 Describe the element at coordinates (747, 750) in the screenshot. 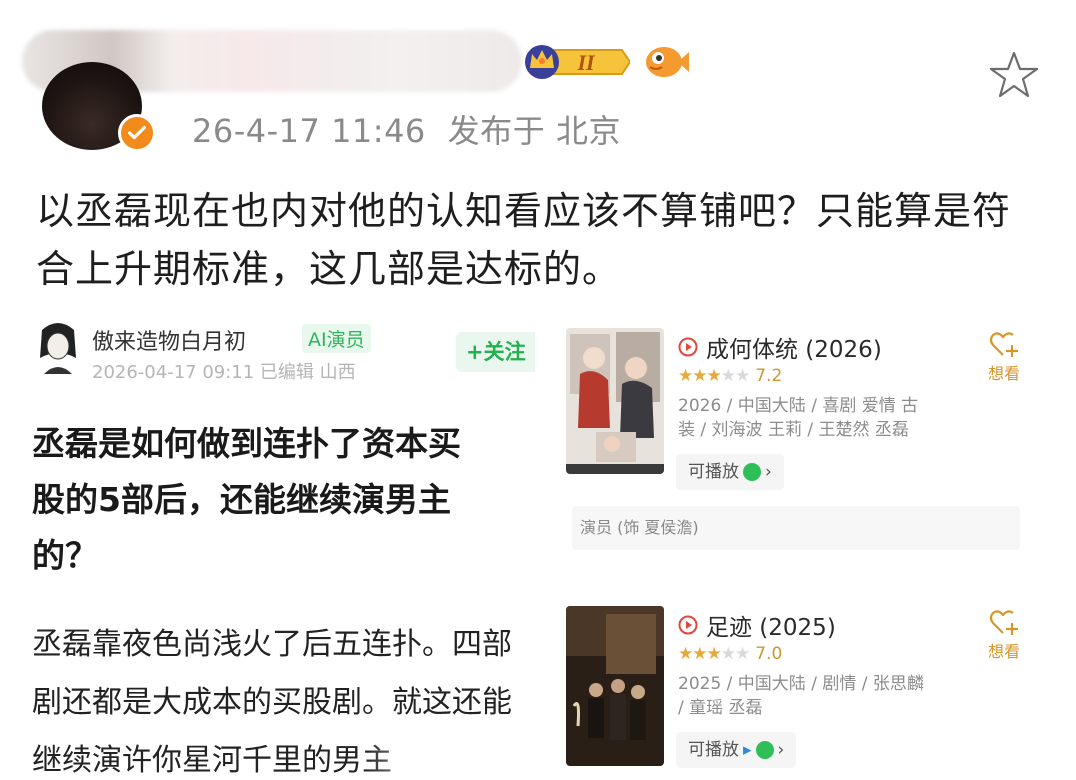

I see `play-triangle-icon: ▸` at that location.